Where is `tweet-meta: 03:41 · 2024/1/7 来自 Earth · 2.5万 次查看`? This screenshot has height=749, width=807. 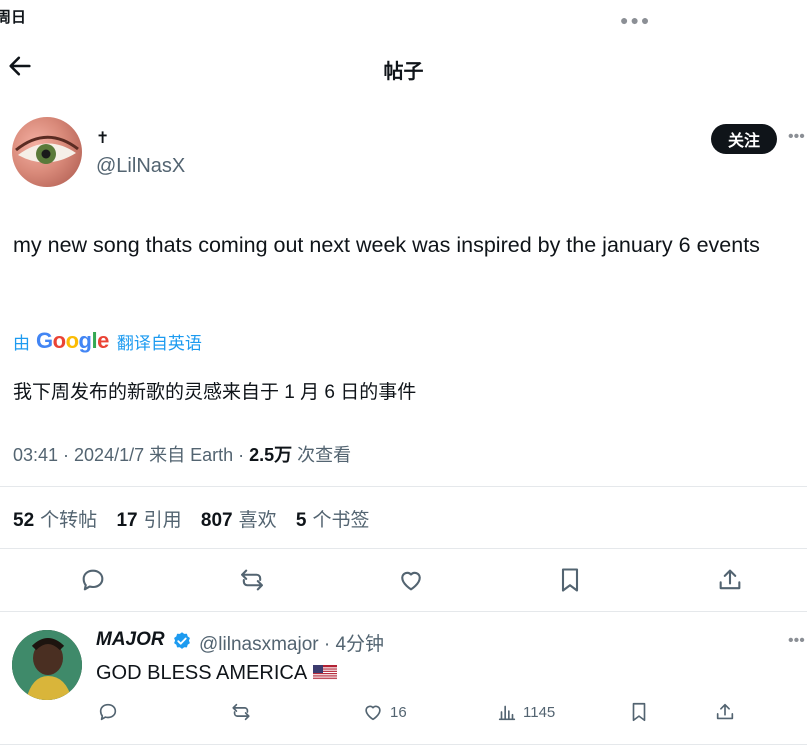
tweet-meta: 03:41 · 2024/1/7 来自 Earth · 2.5万 次查看 is located at coordinates (182, 454).